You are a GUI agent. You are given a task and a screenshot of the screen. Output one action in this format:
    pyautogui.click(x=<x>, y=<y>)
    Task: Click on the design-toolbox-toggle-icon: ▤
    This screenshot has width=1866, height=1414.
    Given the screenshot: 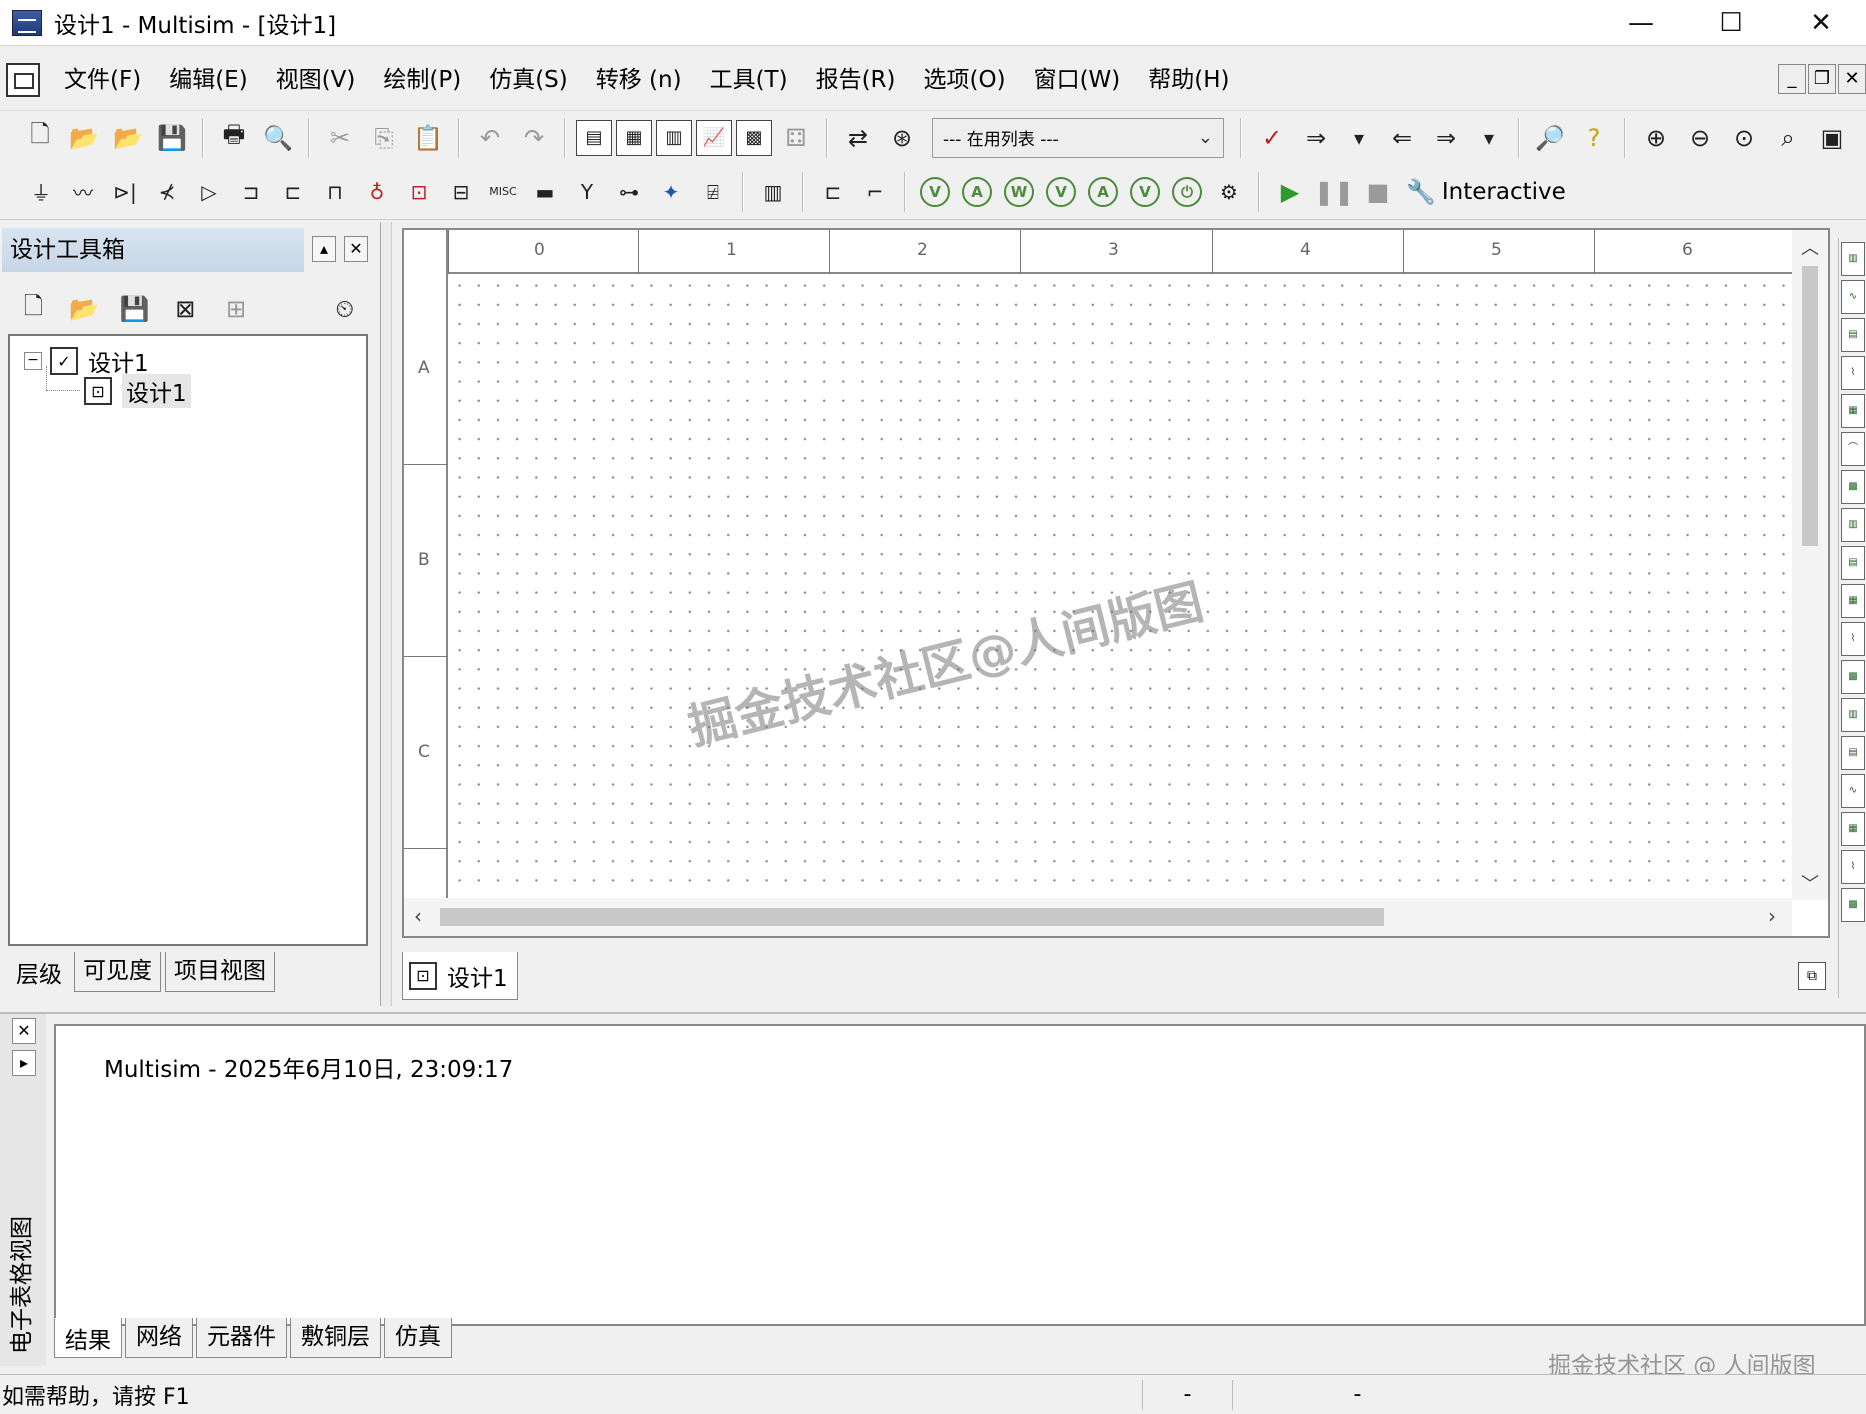 What is the action you would take?
    pyautogui.click(x=594, y=137)
    